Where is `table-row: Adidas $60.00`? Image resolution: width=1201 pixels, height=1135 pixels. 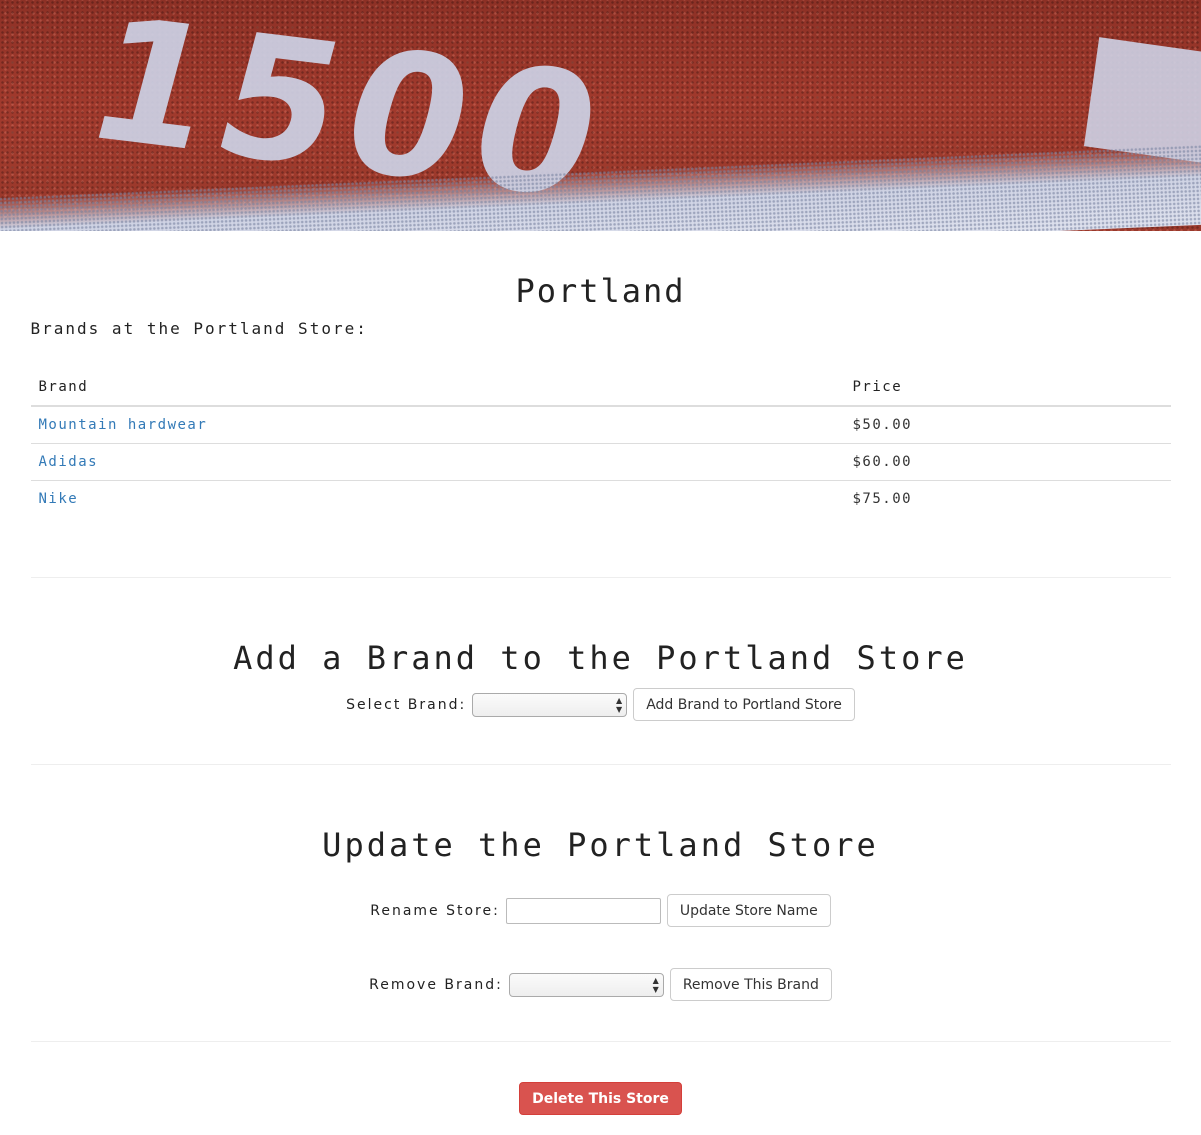
table-row: Adidas $60.00 is located at coordinates (600, 461).